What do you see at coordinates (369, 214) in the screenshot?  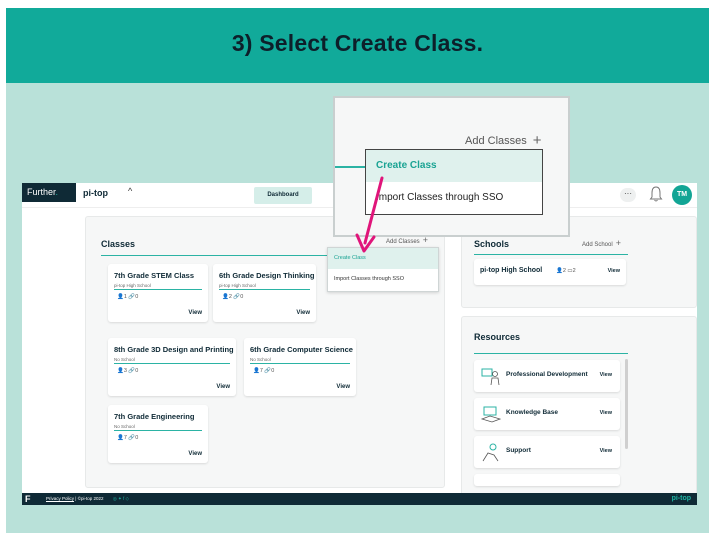 I see `pointer-arrow` at bounding box center [369, 214].